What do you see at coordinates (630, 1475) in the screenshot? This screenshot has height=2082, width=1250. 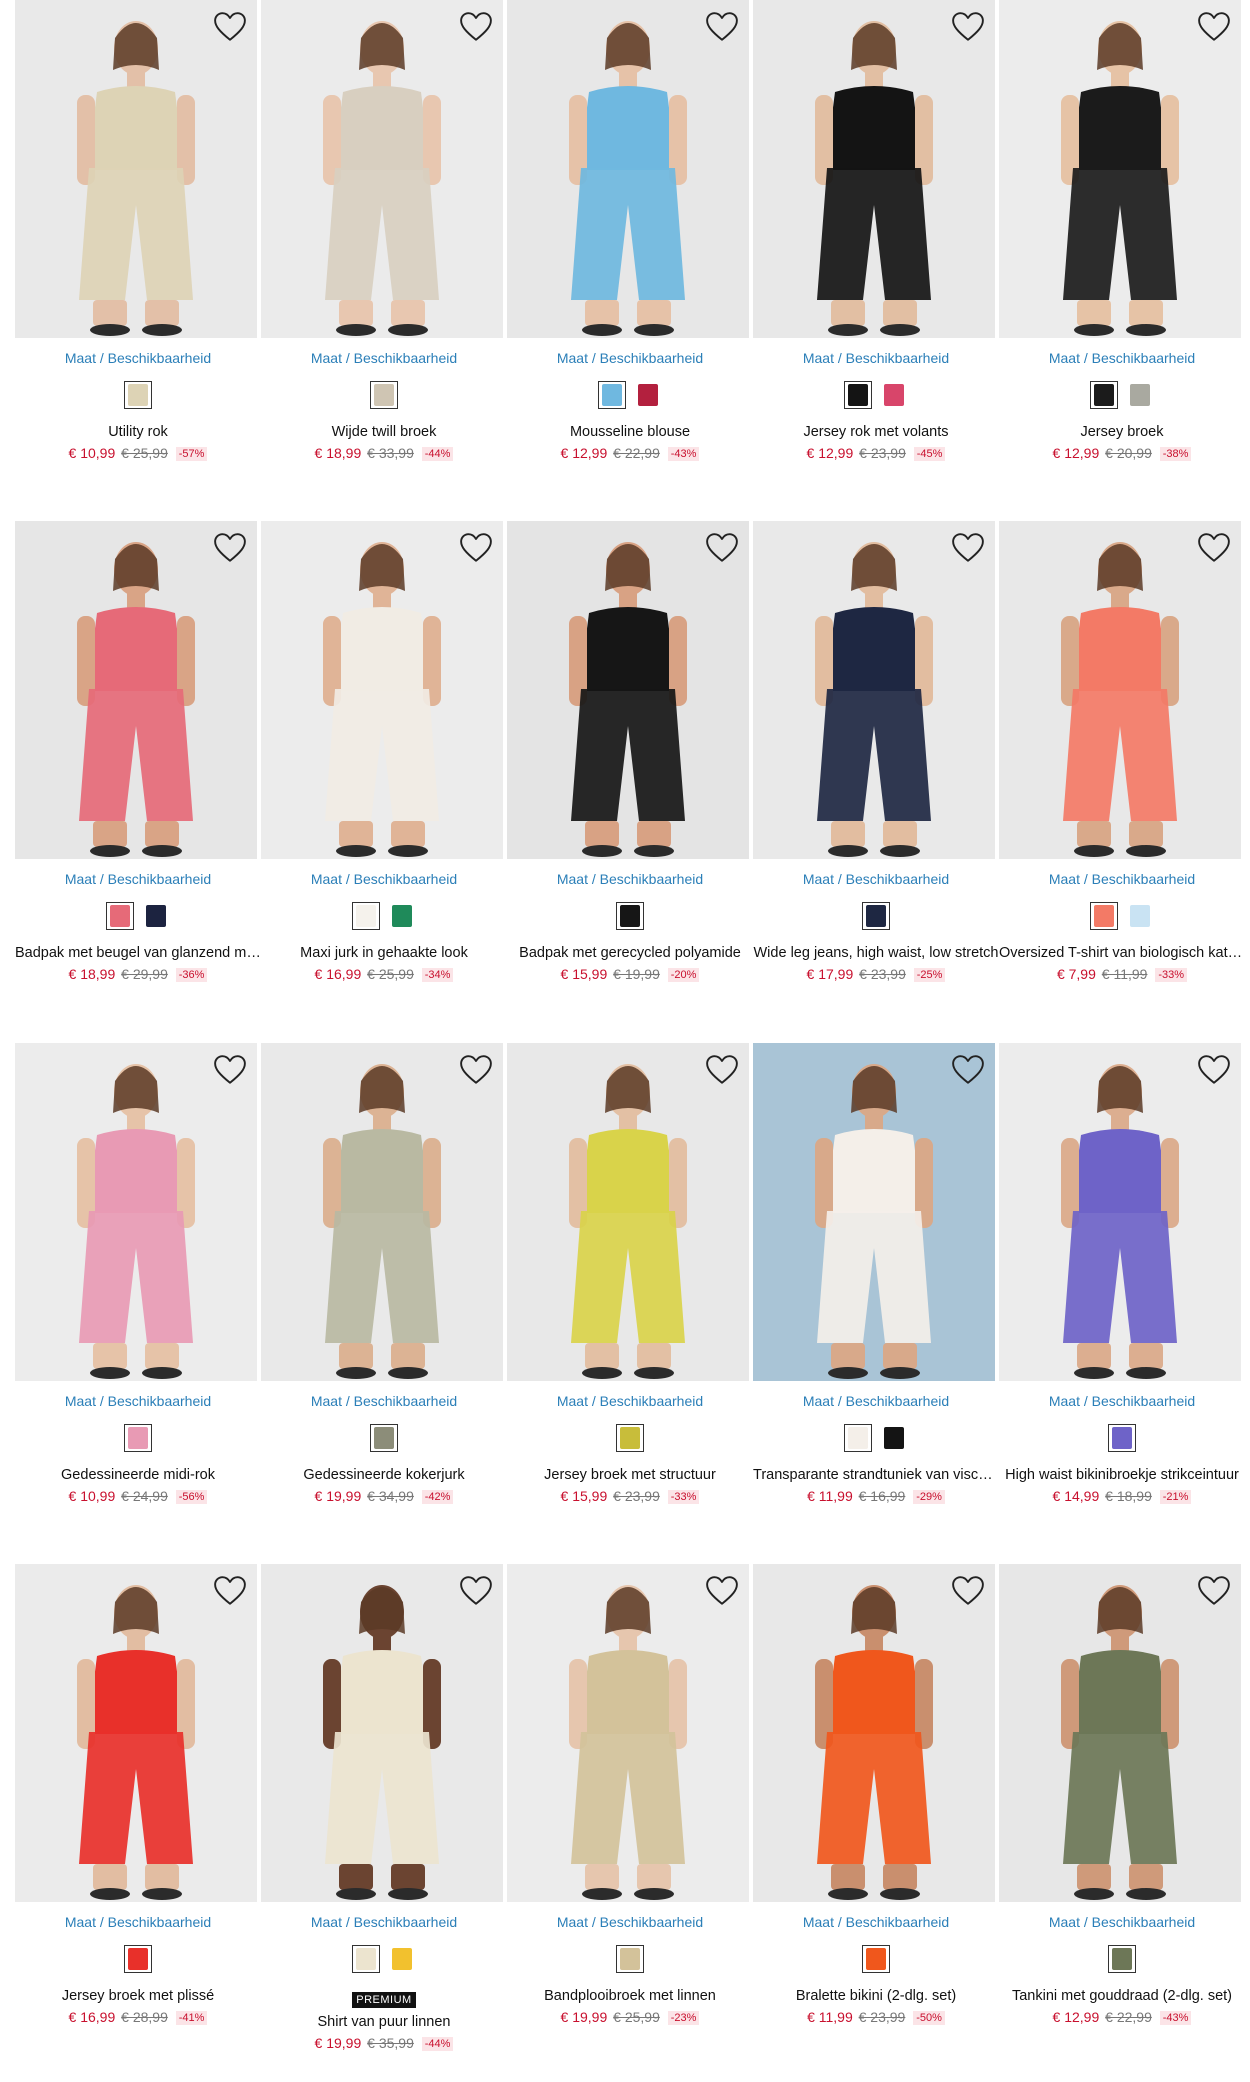 I see `product-name: Jersey broek met structuur` at bounding box center [630, 1475].